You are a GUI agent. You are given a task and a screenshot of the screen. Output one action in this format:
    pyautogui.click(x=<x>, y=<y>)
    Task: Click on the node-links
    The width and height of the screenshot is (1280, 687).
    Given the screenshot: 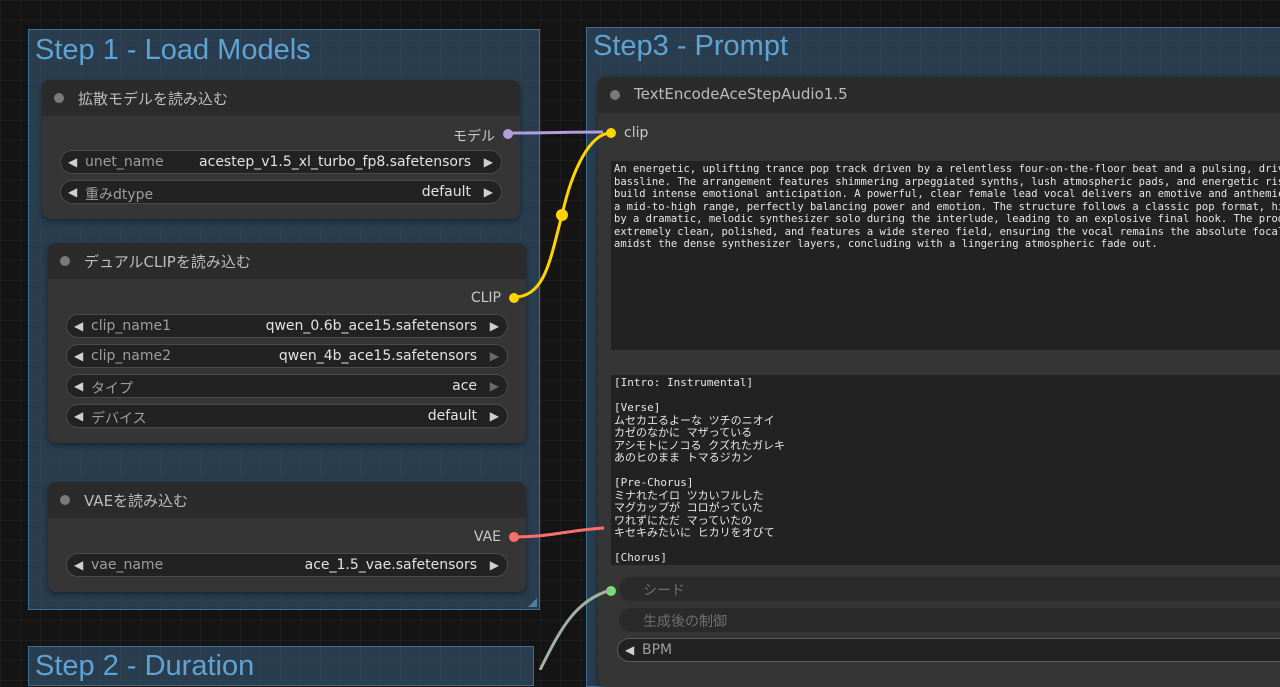 What is the action you would take?
    pyautogui.click(x=559, y=400)
    